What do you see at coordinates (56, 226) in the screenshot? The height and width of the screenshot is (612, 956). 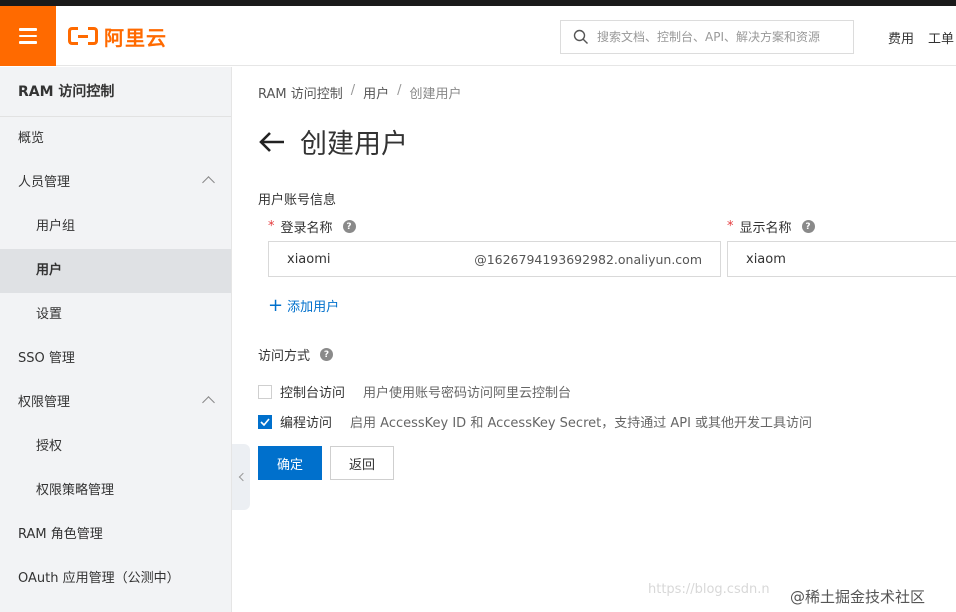 I see `sidebar-item-label: 用户组` at bounding box center [56, 226].